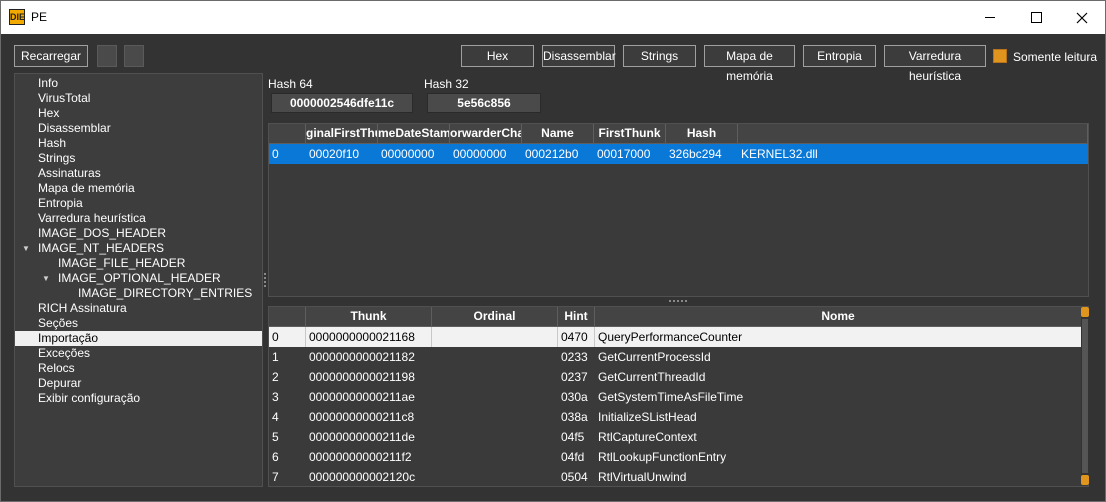  What do you see at coordinates (138, 173) in the screenshot?
I see `tree-item: Assinaturas` at bounding box center [138, 173].